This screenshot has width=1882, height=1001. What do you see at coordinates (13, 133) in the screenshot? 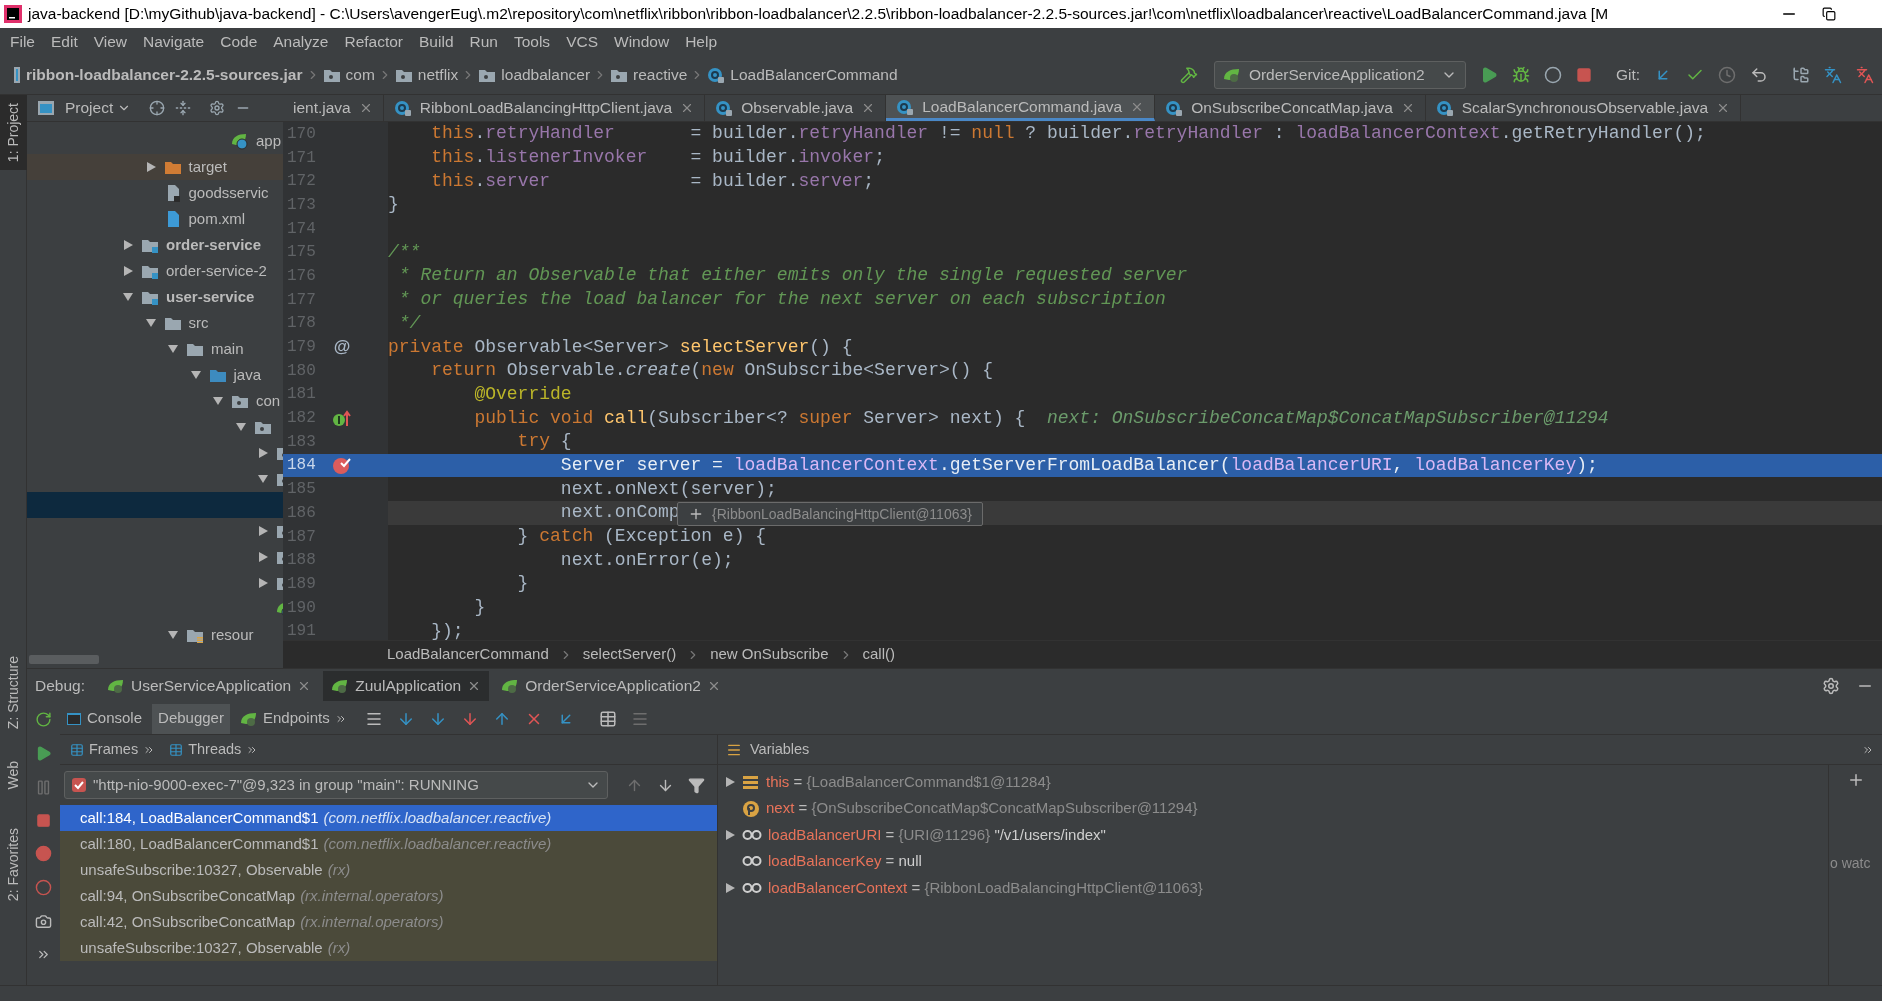
I see `tool-window-tab: 1: Project` at bounding box center [13, 133].